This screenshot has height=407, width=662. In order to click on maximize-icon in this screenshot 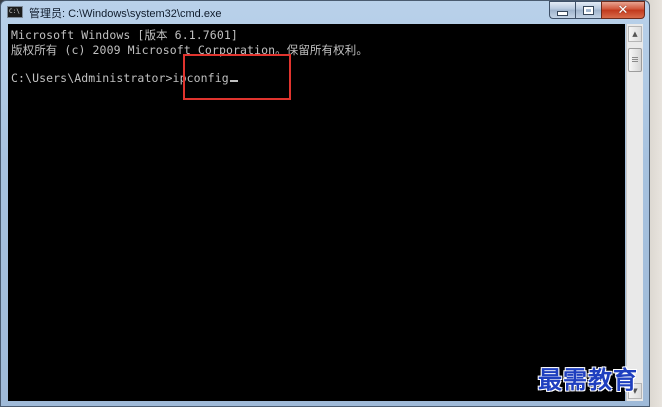, I will do `click(588, 10)`.